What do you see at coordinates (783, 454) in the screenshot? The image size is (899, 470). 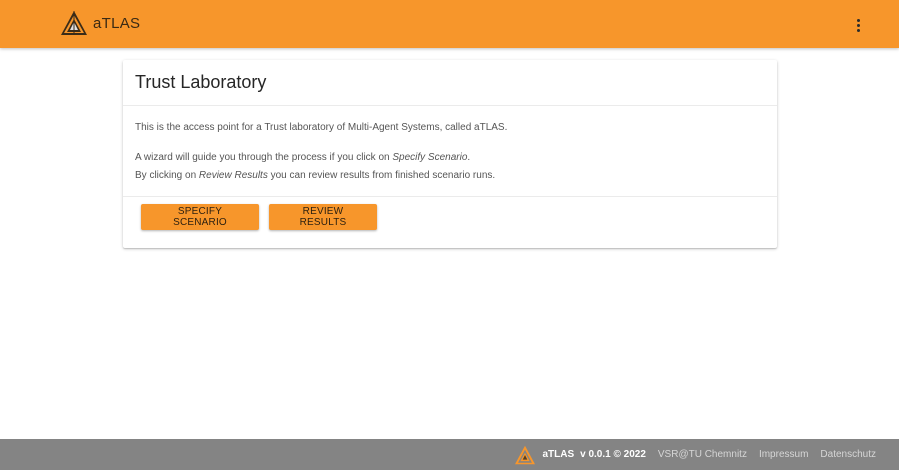 I see `footer-link-impressum: Impressum` at bounding box center [783, 454].